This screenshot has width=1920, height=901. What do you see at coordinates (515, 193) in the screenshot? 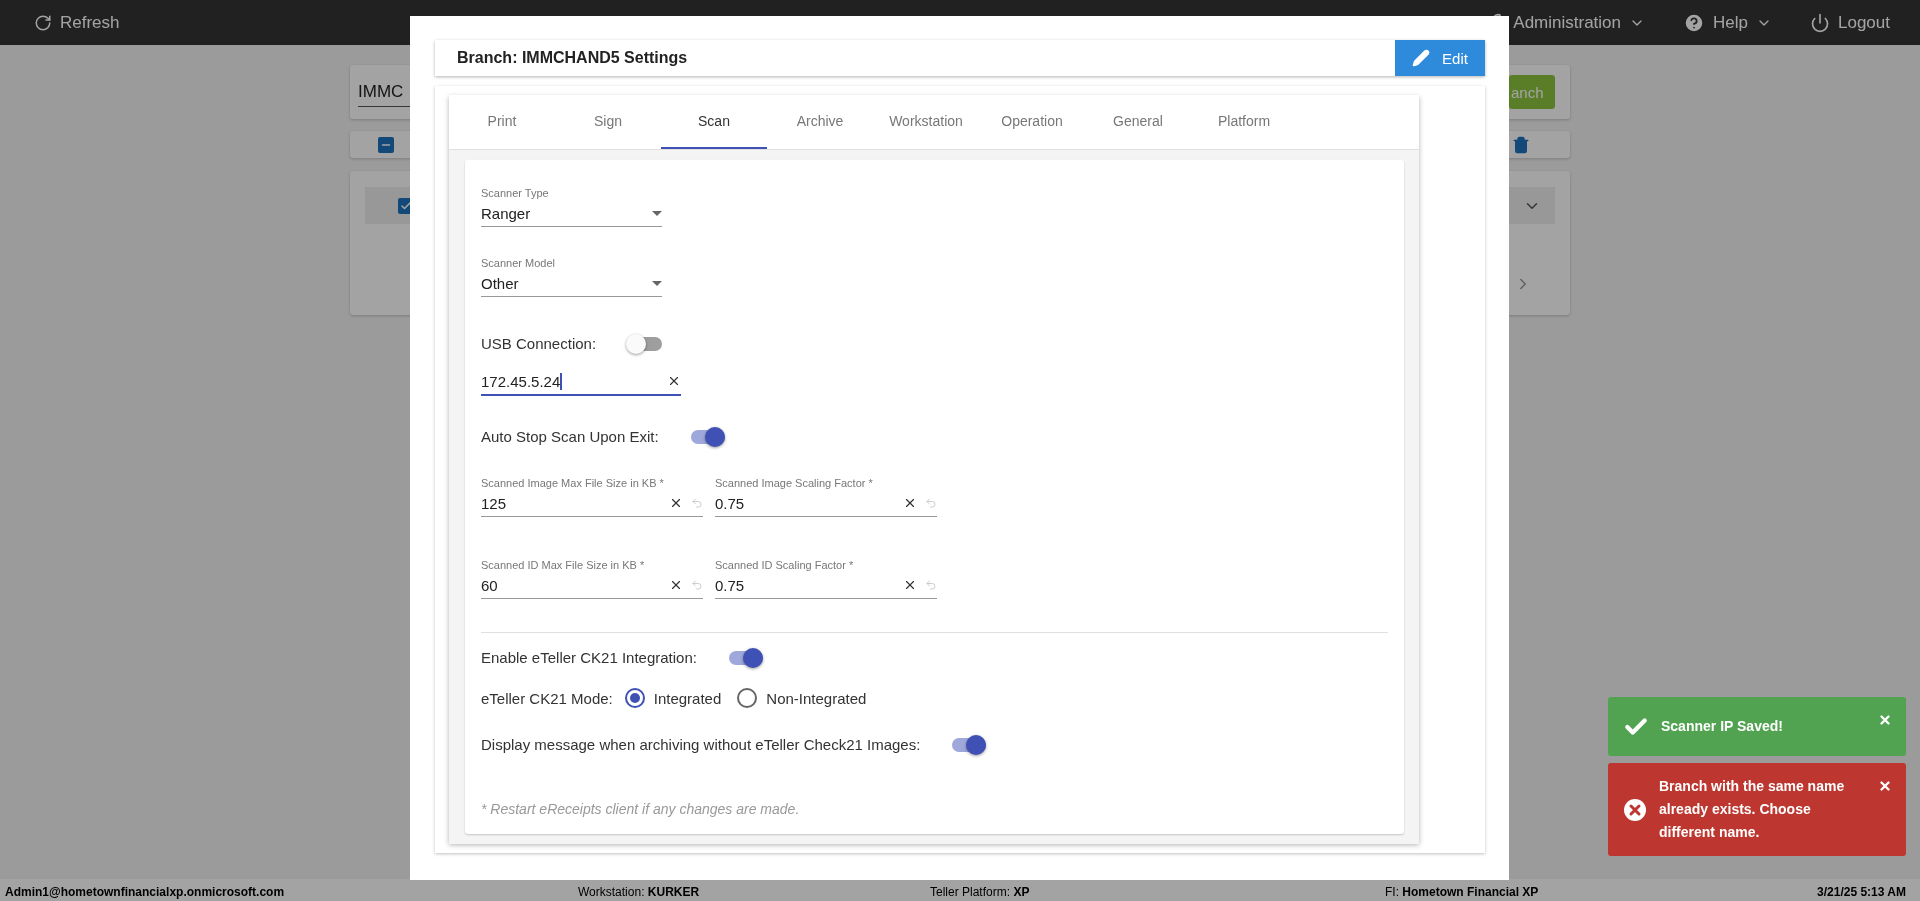
I see `field-label: Scanner Type` at bounding box center [515, 193].